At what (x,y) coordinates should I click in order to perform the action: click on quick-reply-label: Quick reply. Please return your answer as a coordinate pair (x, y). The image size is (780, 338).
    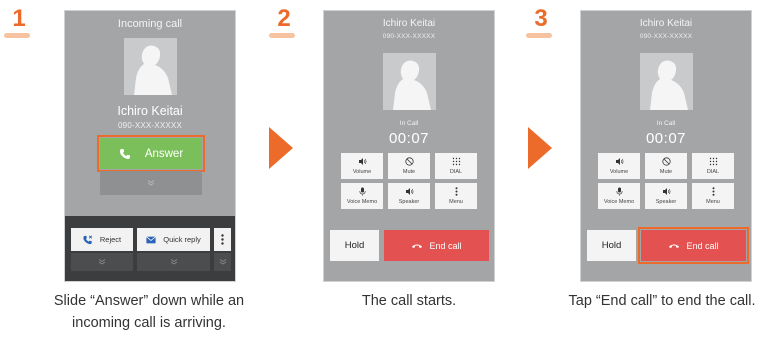
    Looking at the image, I should click on (182, 239).